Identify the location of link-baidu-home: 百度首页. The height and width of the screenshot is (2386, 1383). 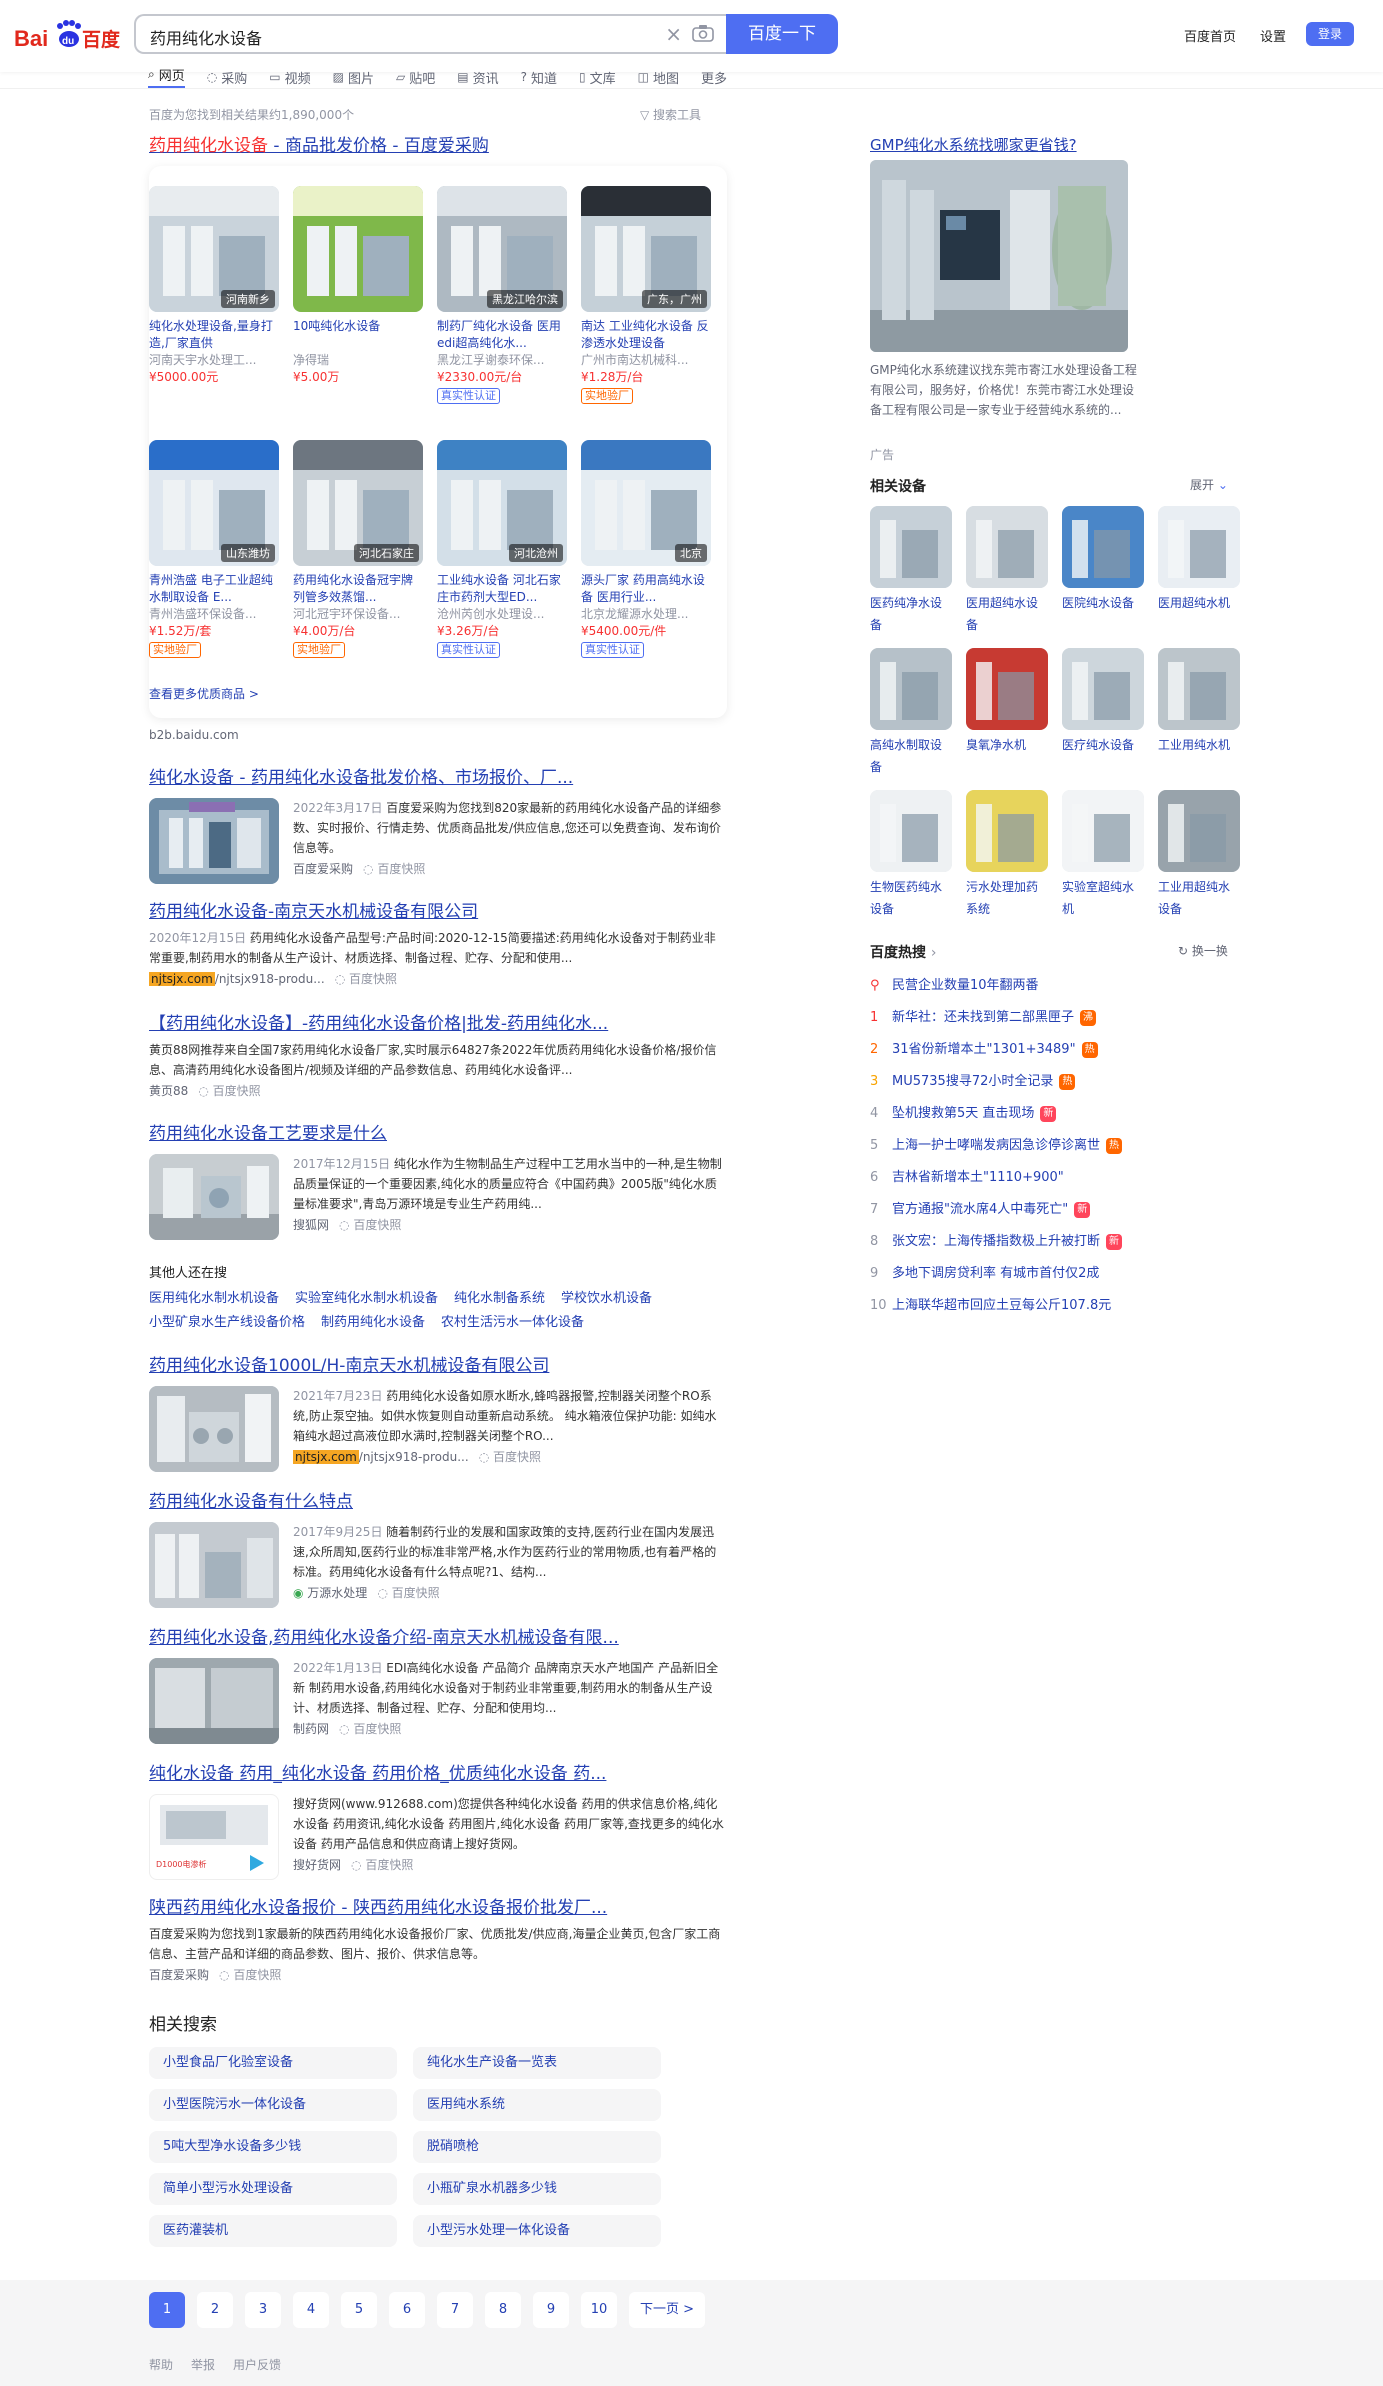
(1210, 35).